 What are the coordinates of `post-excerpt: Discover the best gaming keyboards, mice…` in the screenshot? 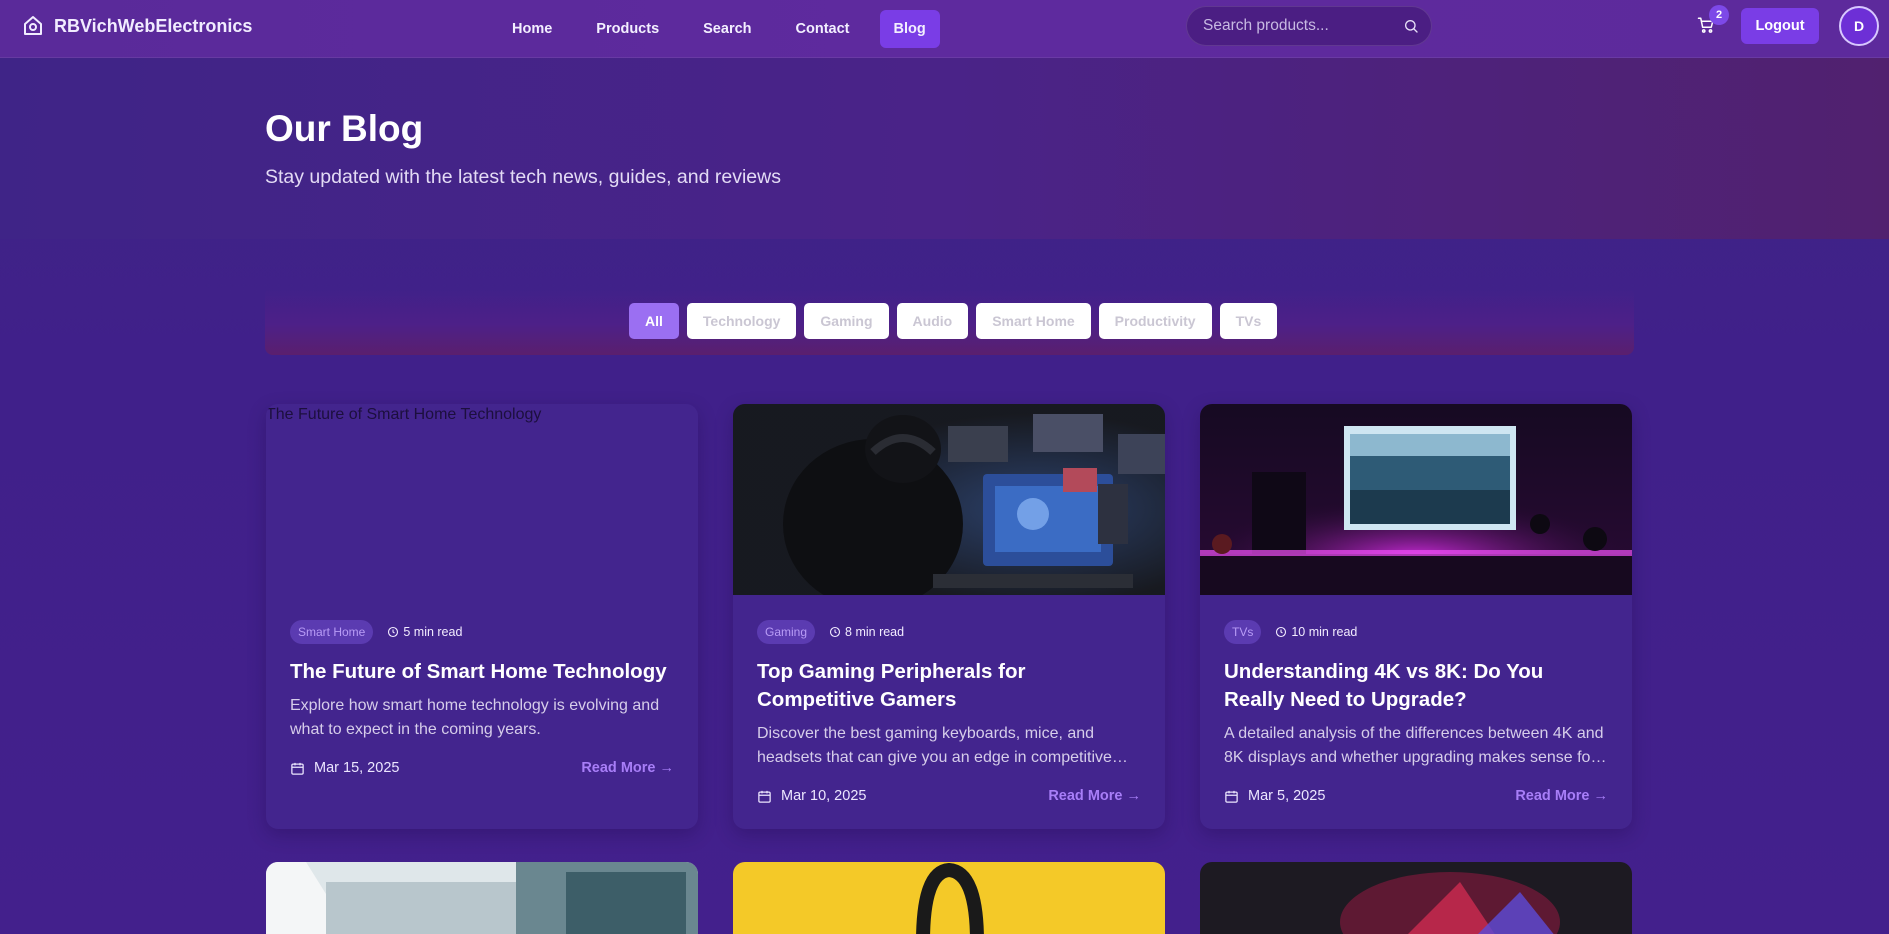 It's located at (934, 745).